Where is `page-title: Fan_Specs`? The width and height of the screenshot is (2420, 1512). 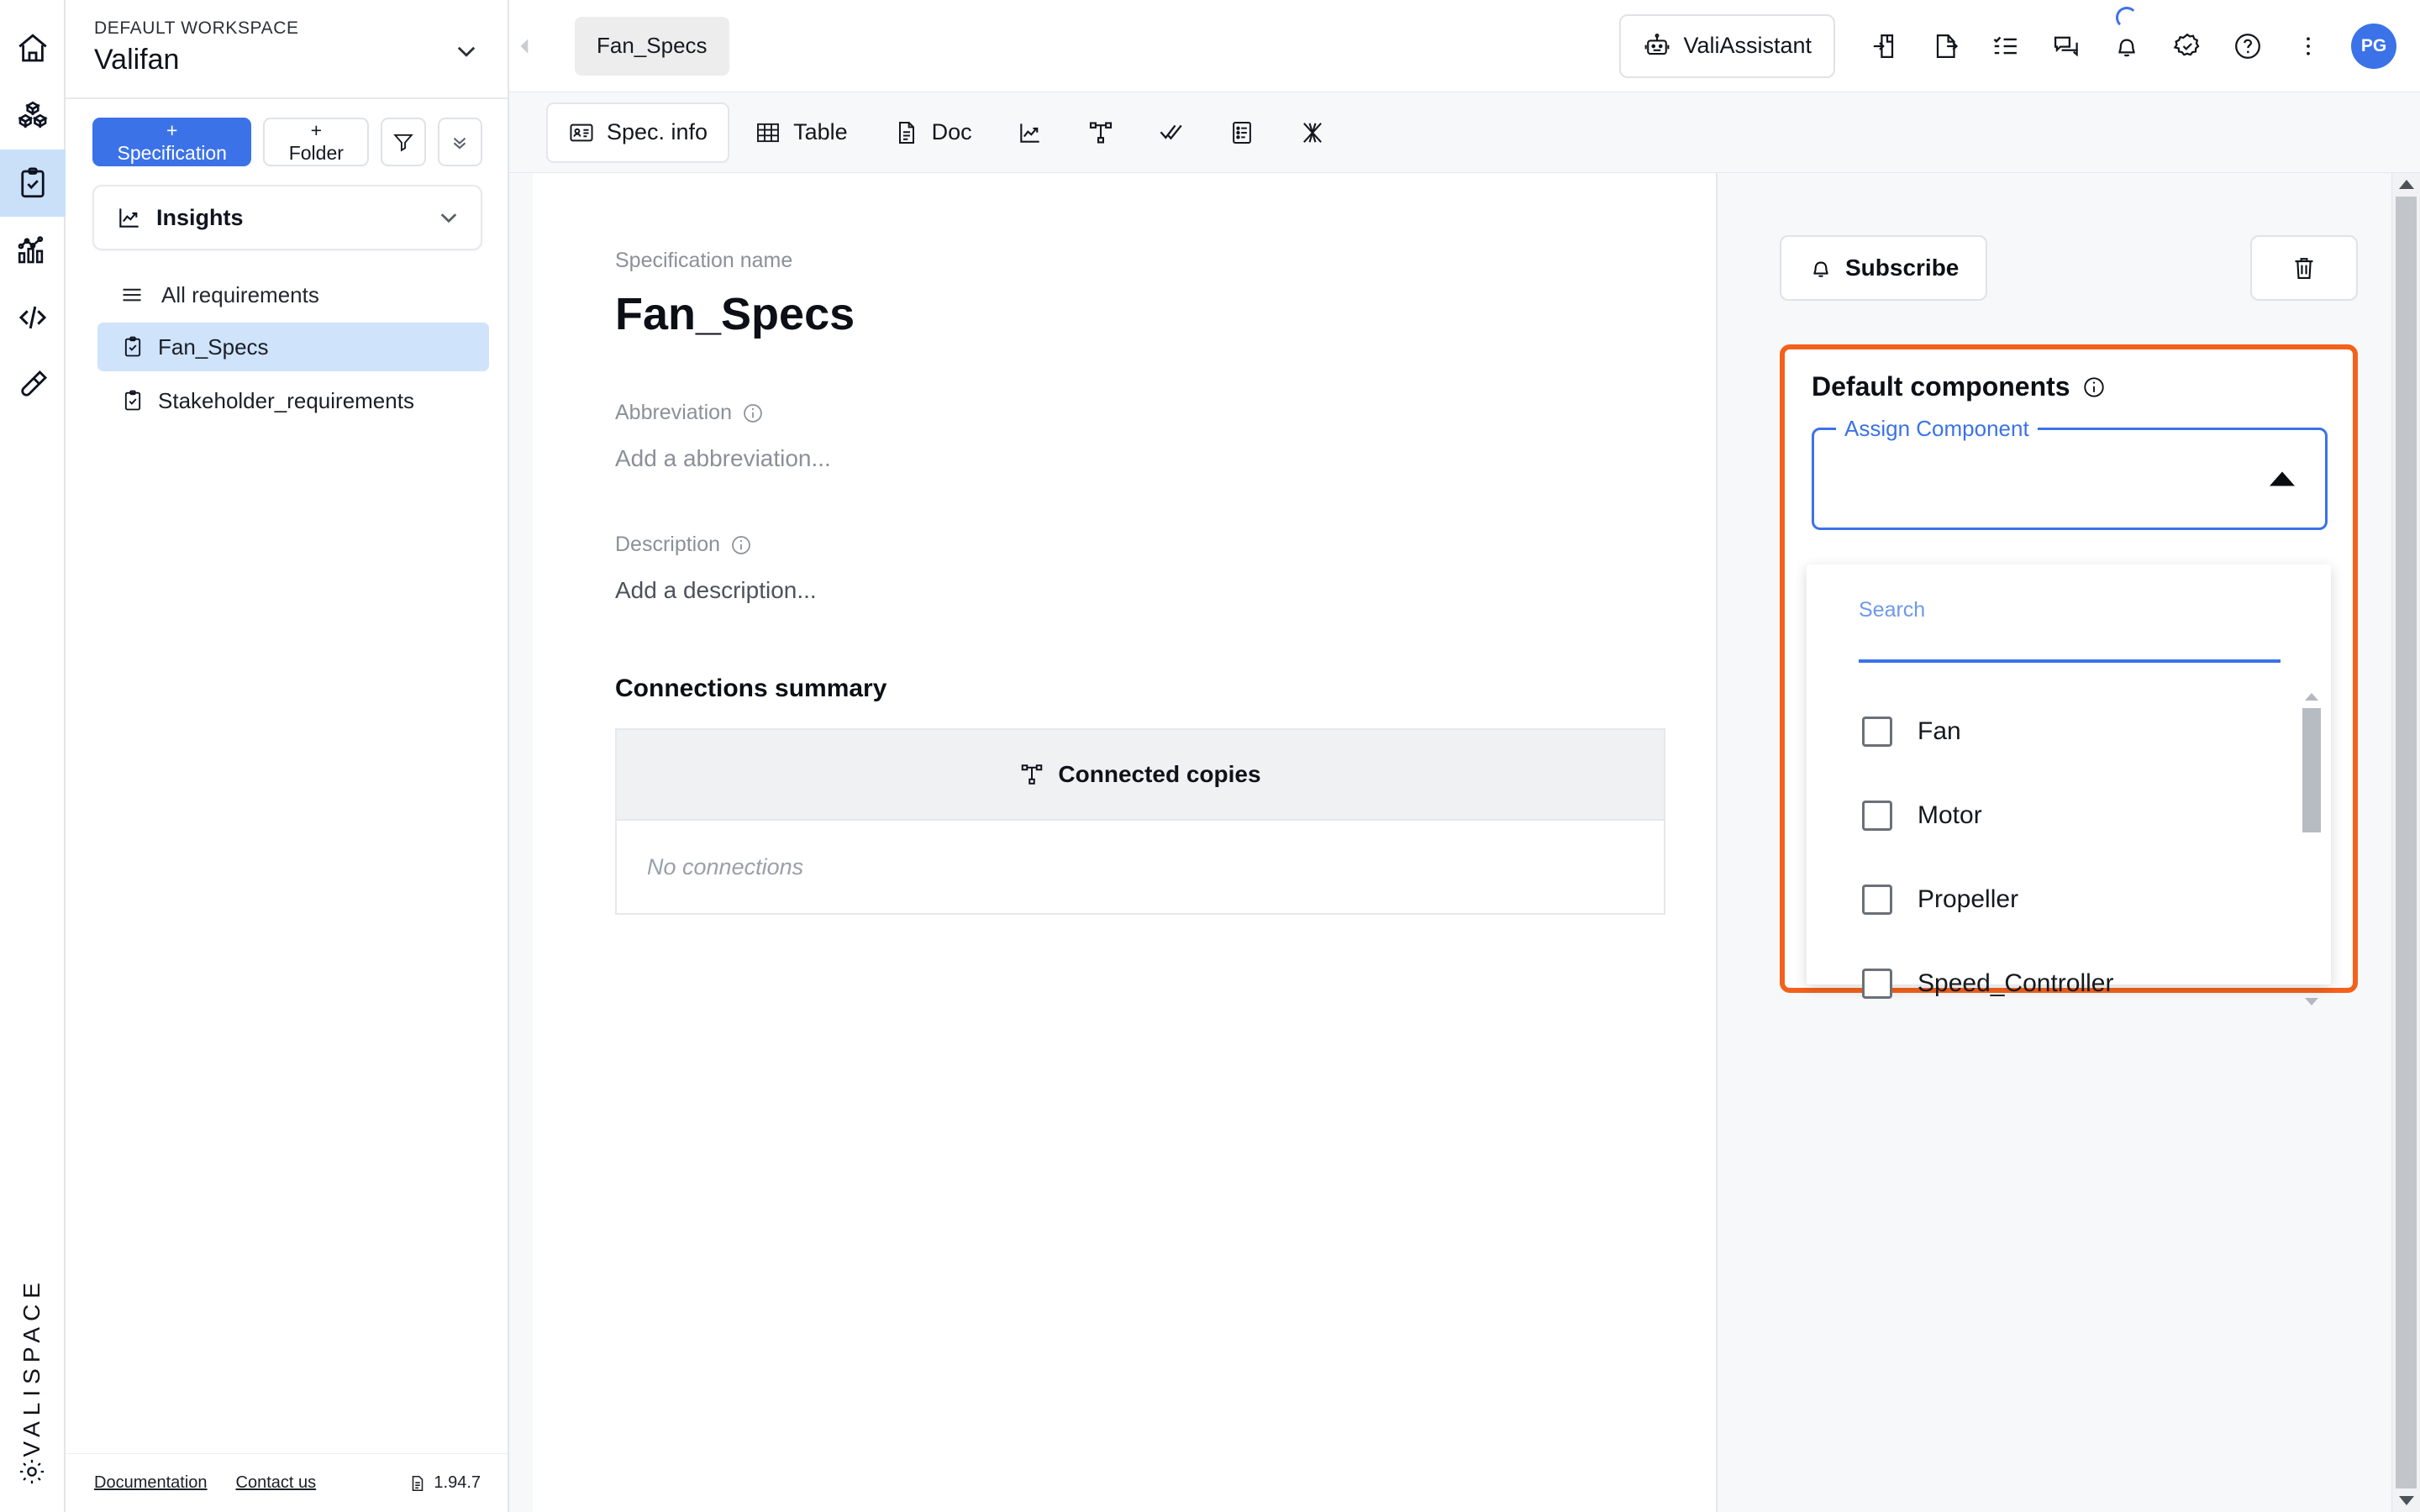
page-title: Fan_Specs is located at coordinates (1165, 314).